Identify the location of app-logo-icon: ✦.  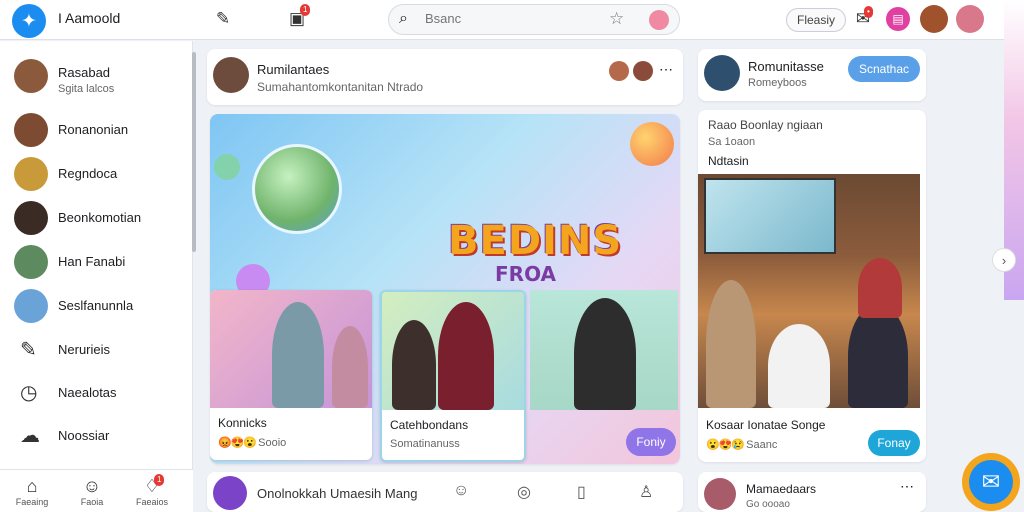
(29, 21).